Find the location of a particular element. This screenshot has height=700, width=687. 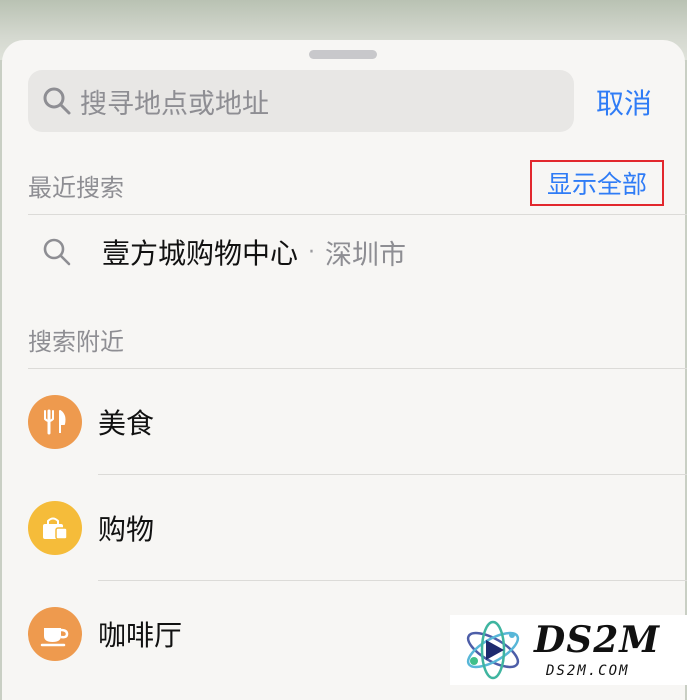

recent-item-city: 深圳市 is located at coordinates (366, 255).